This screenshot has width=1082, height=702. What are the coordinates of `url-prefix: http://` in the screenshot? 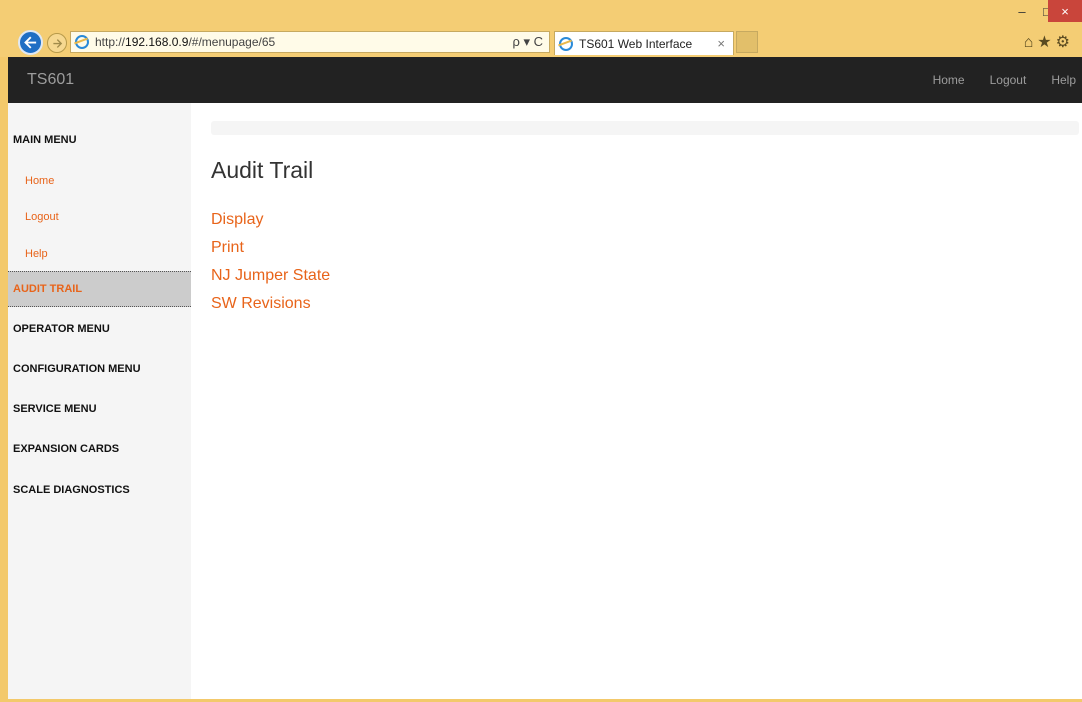 It's located at (110, 42).